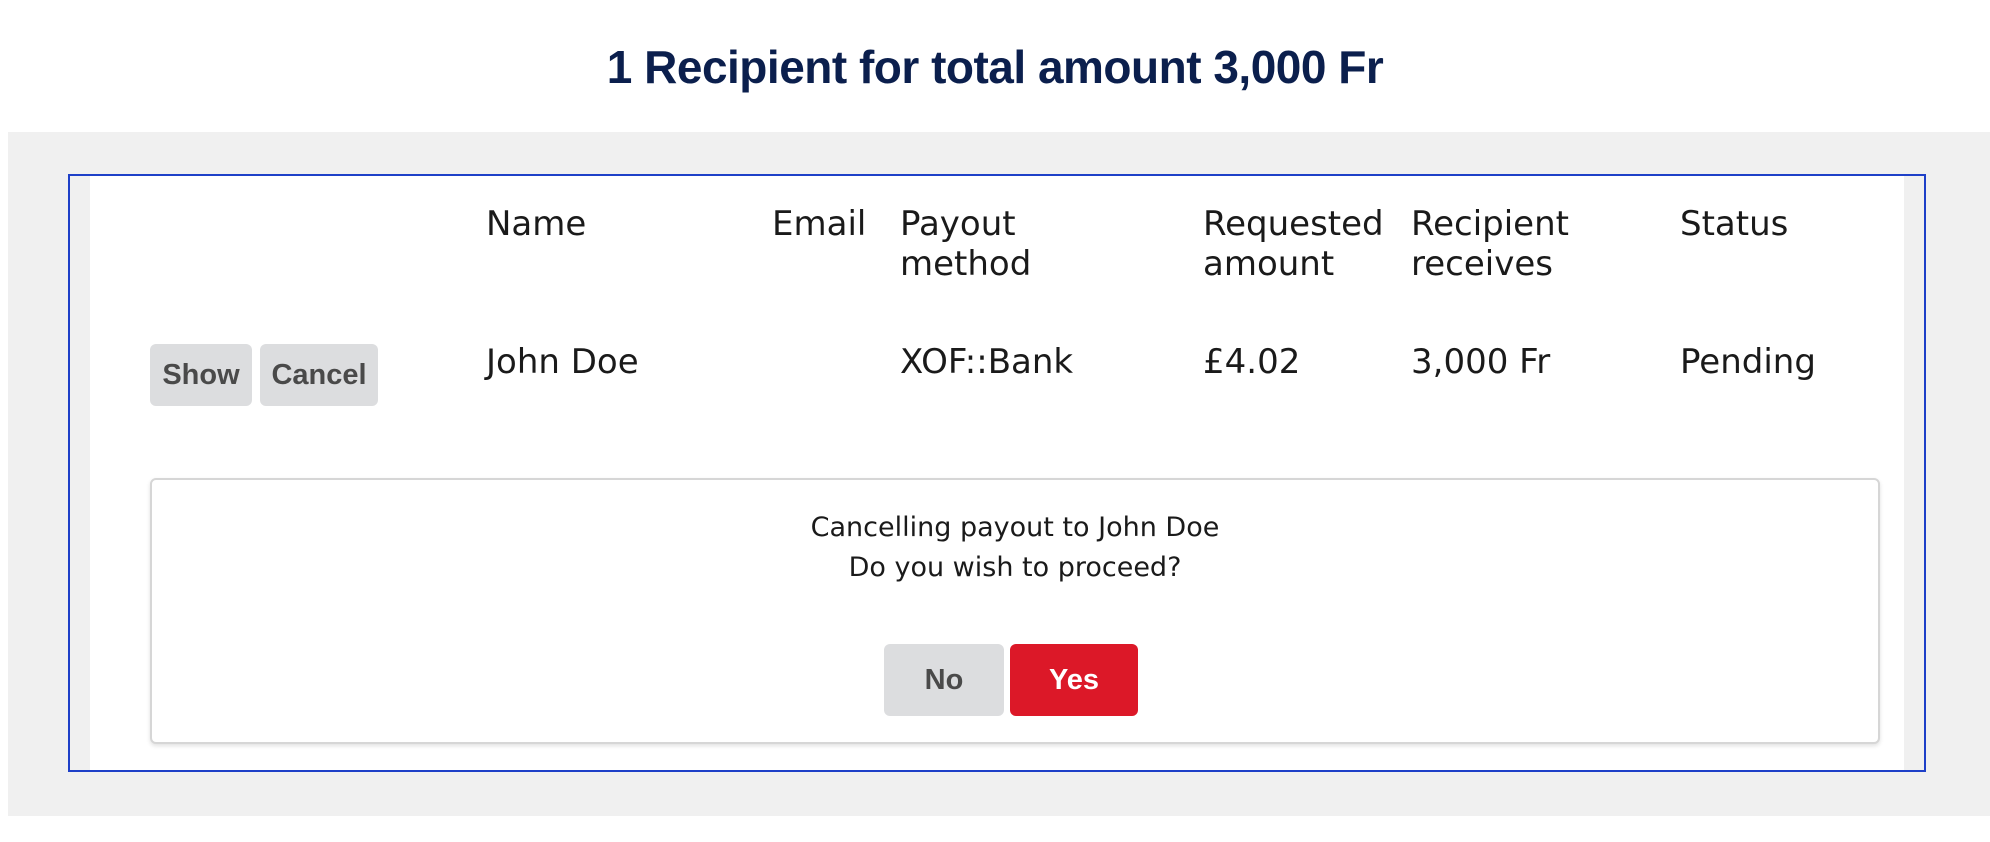  Describe the element at coordinates (201, 375) in the screenshot. I see `show-button: Show` at that location.